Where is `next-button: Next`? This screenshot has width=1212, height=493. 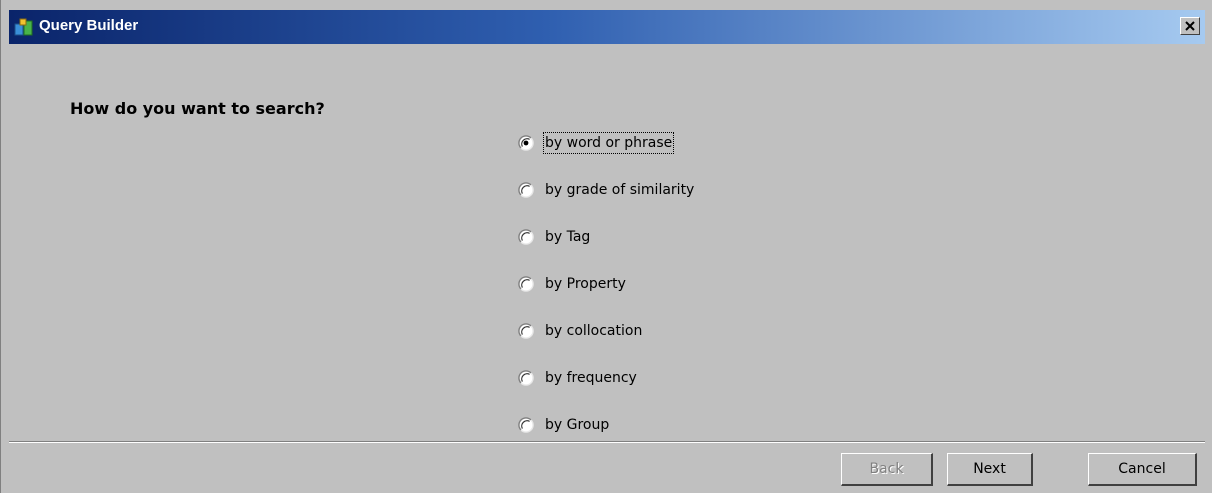
next-button: Next is located at coordinates (990, 469).